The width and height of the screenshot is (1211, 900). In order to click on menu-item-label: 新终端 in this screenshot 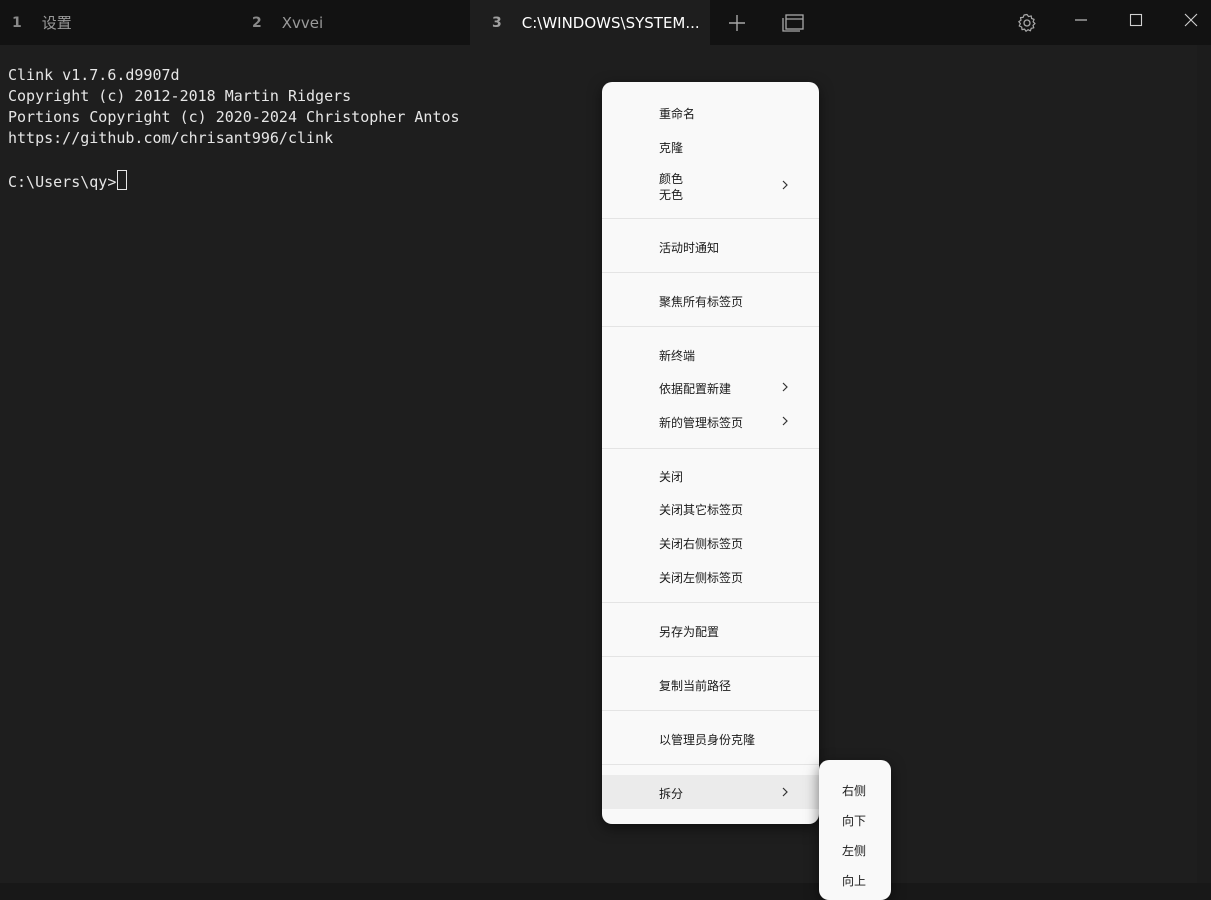, I will do `click(677, 356)`.